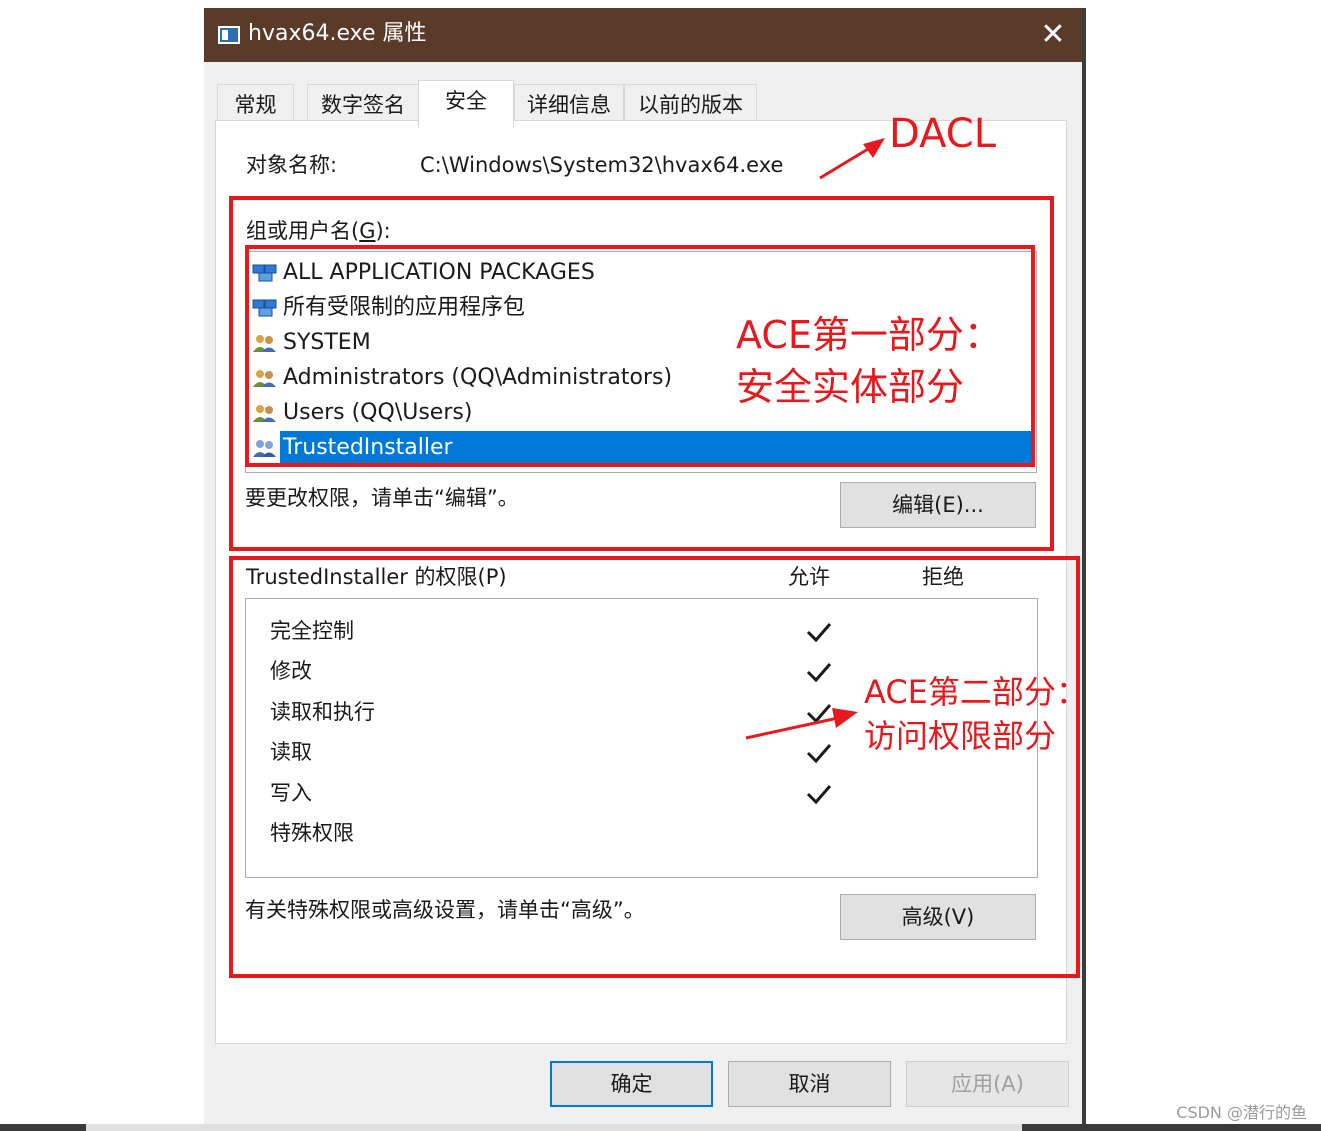 The width and height of the screenshot is (1321, 1131). What do you see at coordinates (292, 165) in the screenshot?
I see `object-name-label: 对象名称:` at bounding box center [292, 165].